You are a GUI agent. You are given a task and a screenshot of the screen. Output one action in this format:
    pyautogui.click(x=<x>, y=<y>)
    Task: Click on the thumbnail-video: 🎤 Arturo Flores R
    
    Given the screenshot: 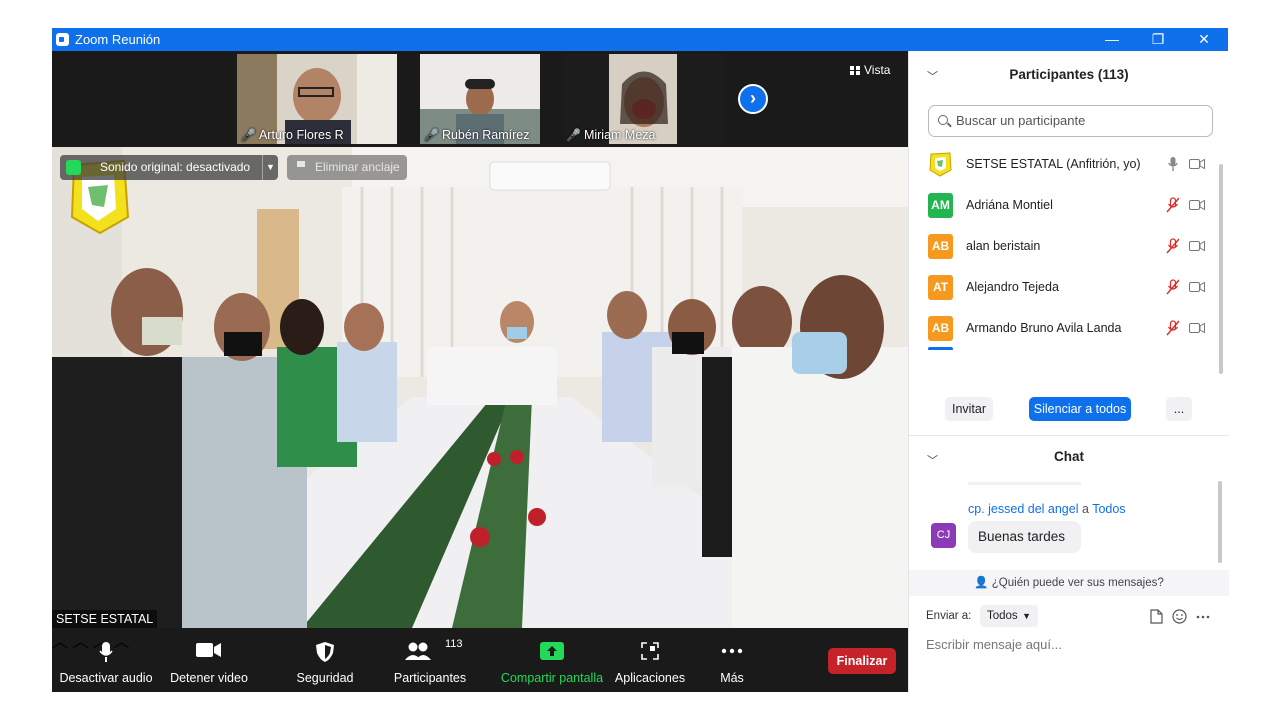 What is the action you would take?
    pyautogui.click(x=317, y=99)
    